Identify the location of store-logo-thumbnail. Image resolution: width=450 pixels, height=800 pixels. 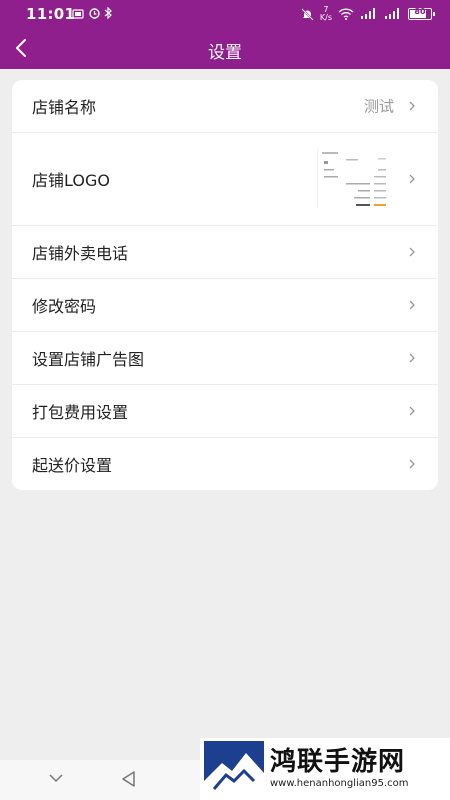
(355, 179).